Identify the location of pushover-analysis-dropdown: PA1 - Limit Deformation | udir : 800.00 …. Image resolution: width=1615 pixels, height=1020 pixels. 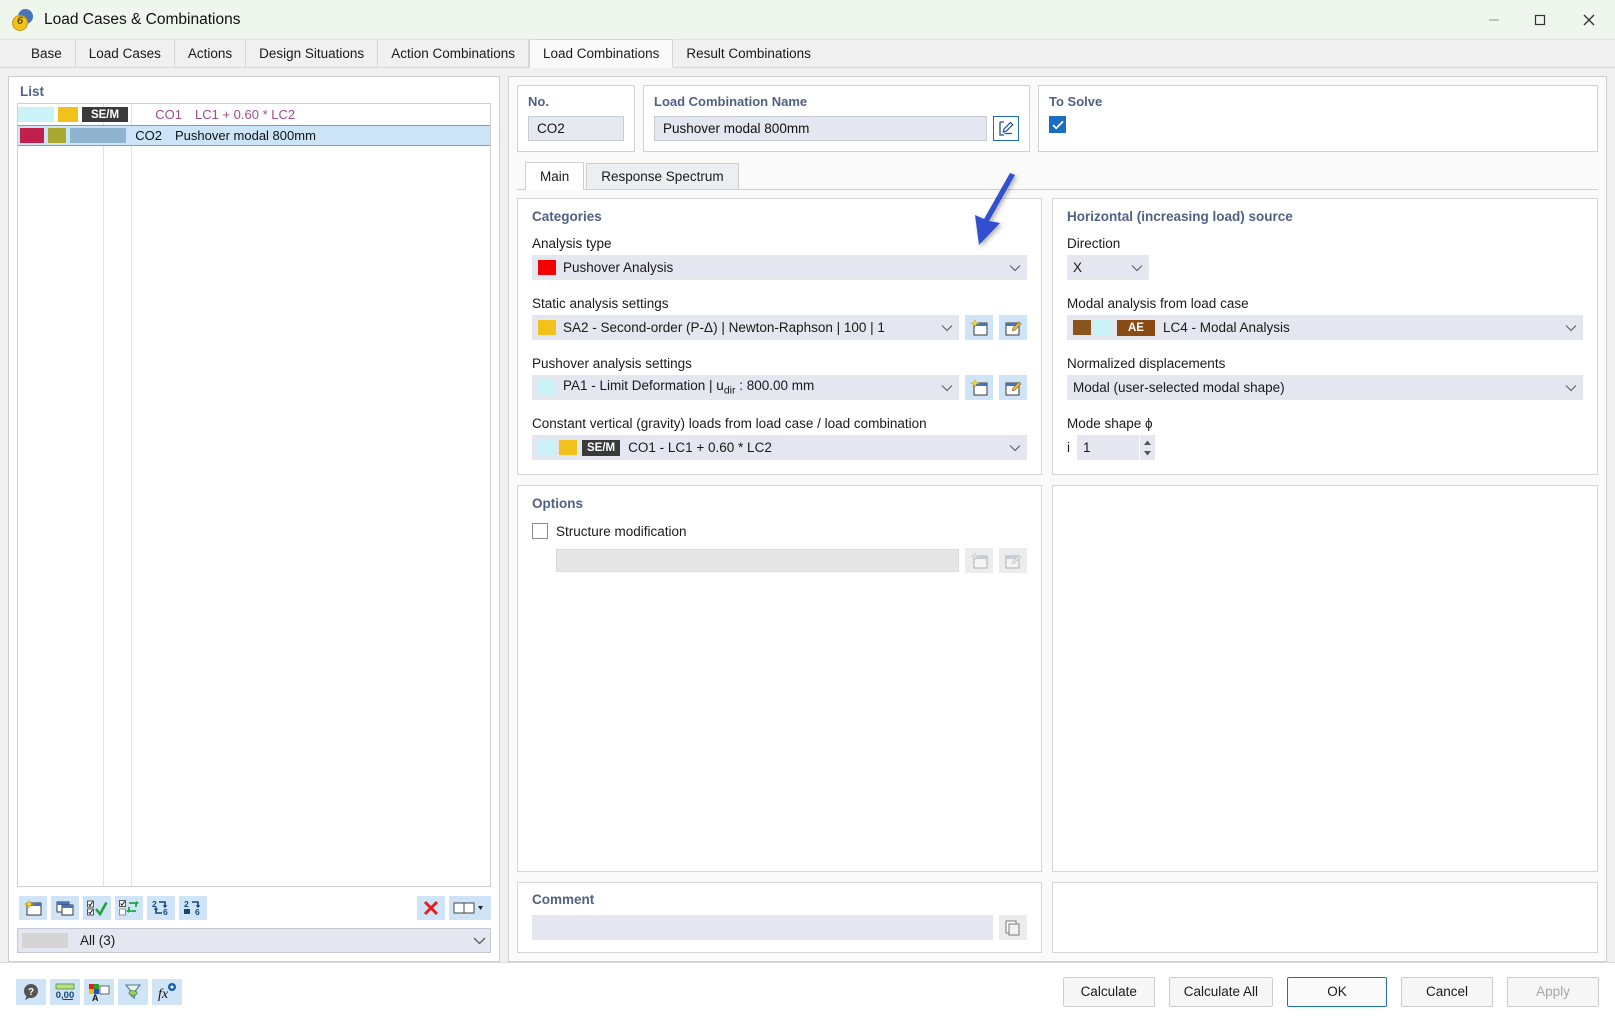
(745, 387).